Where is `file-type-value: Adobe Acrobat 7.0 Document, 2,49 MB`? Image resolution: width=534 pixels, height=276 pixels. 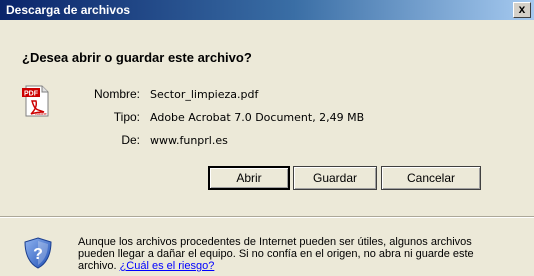 file-type-value: Adobe Acrobat 7.0 Document, 2,49 MB is located at coordinates (257, 117).